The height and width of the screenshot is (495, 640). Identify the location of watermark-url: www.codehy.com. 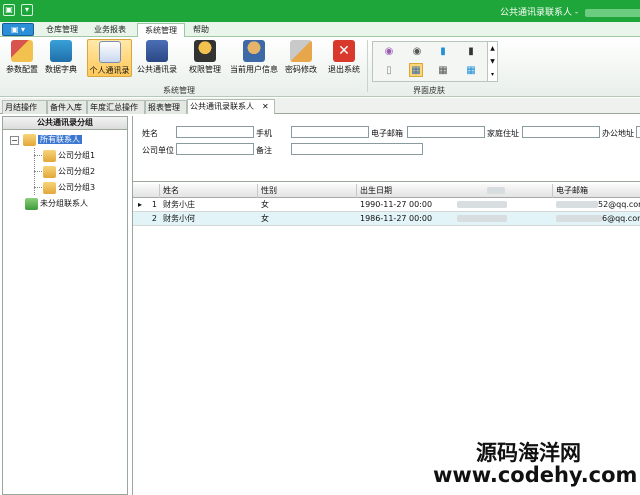
(535, 475).